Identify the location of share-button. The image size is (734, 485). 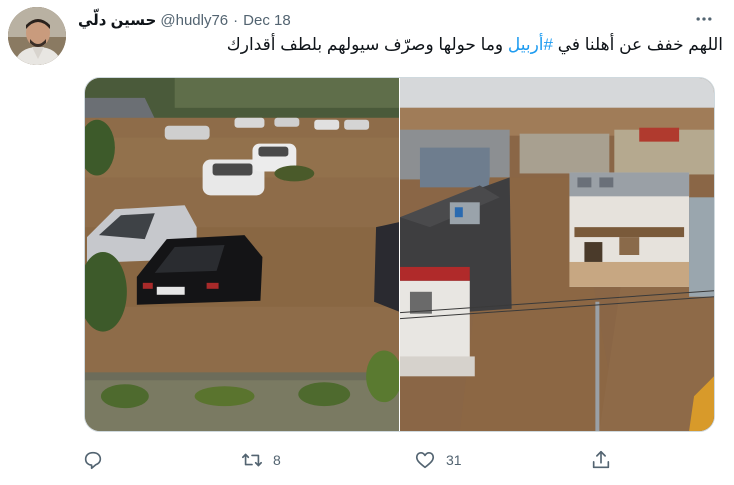
(601, 460).